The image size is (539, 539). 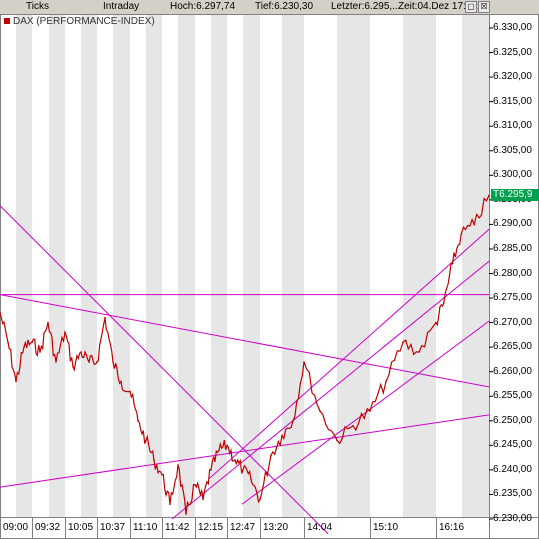 What do you see at coordinates (512, 445) in the screenshot?
I see `y-tick-label: 6.245,00` at bounding box center [512, 445].